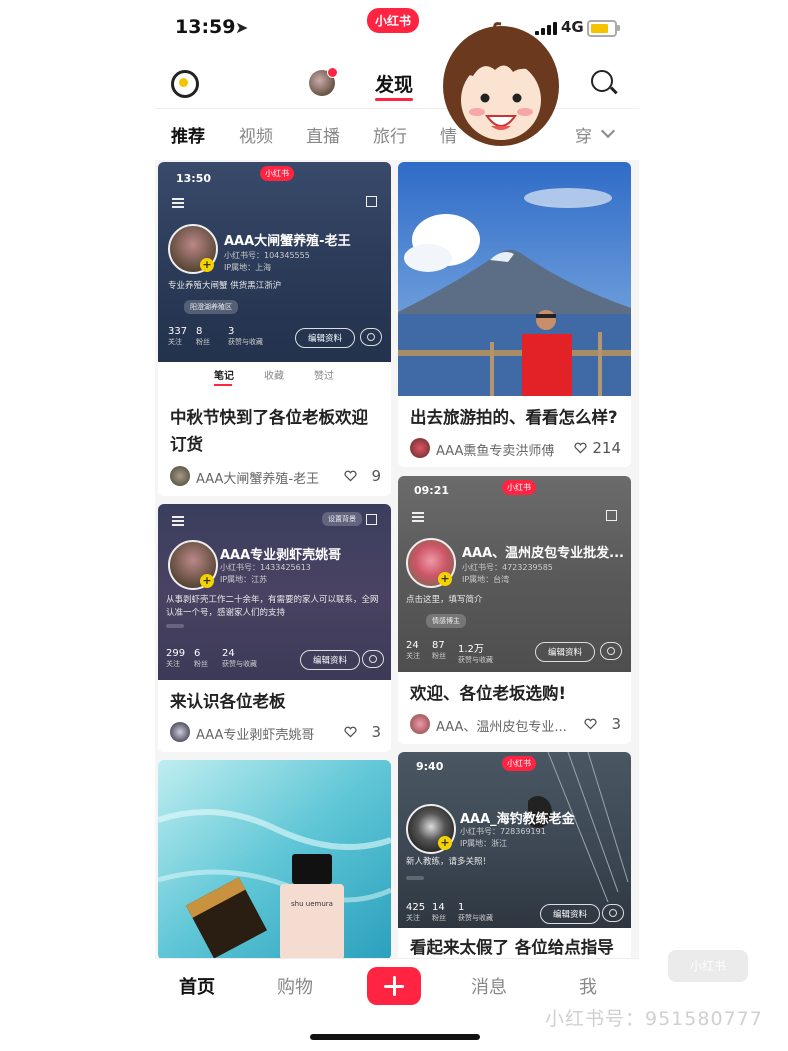 This screenshot has height=1051, width=788. I want to click on watermark-text: 小红书号：951580777, so click(654, 1019).